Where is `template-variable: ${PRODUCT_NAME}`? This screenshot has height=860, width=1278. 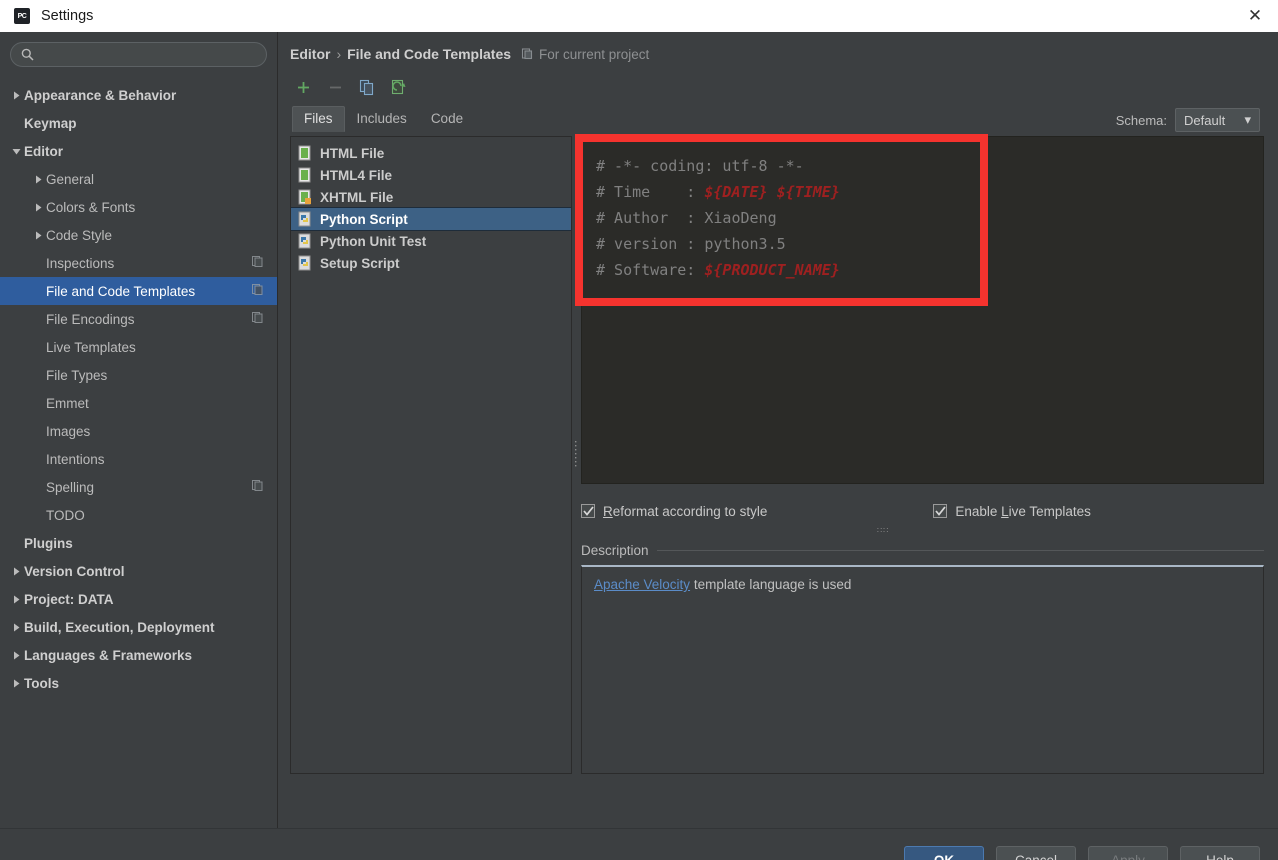
template-variable: ${PRODUCT_NAME} is located at coordinates (772, 270).